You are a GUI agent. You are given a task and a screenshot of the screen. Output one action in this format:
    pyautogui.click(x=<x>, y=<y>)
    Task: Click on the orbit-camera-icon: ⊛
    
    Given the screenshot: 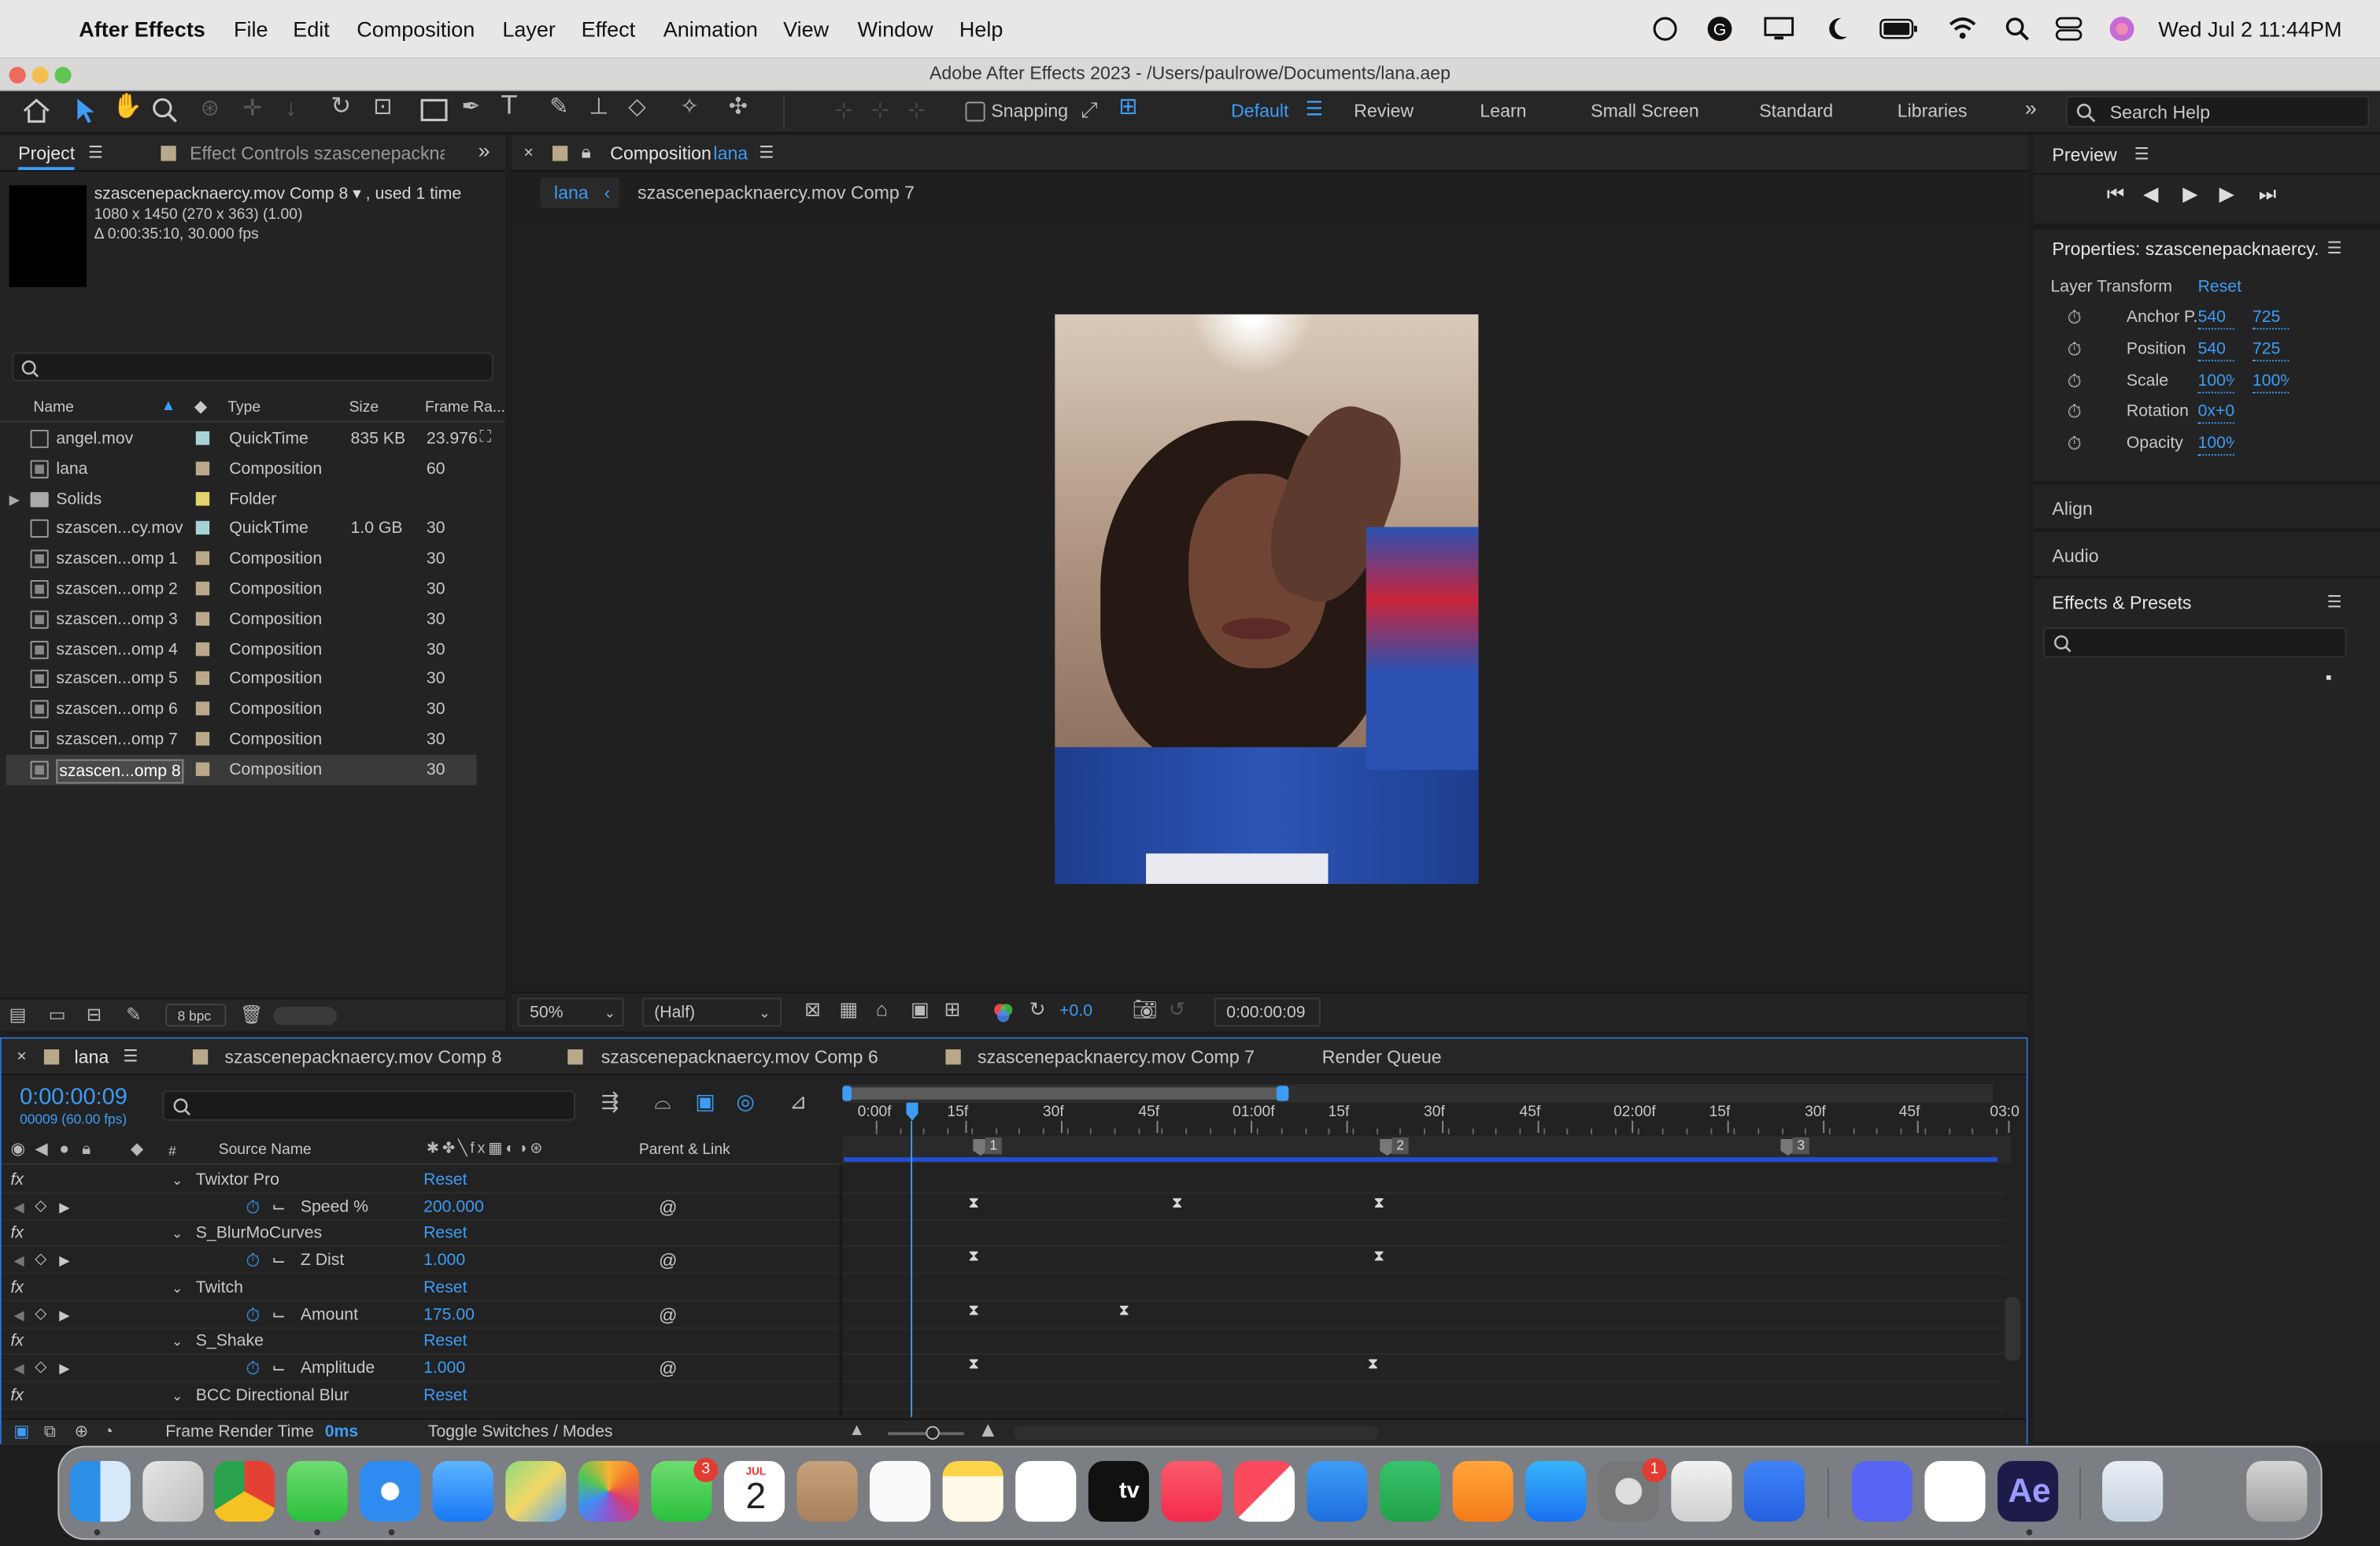 What is the action you would take?
    pyautogui.click(x=210, y=108)
    